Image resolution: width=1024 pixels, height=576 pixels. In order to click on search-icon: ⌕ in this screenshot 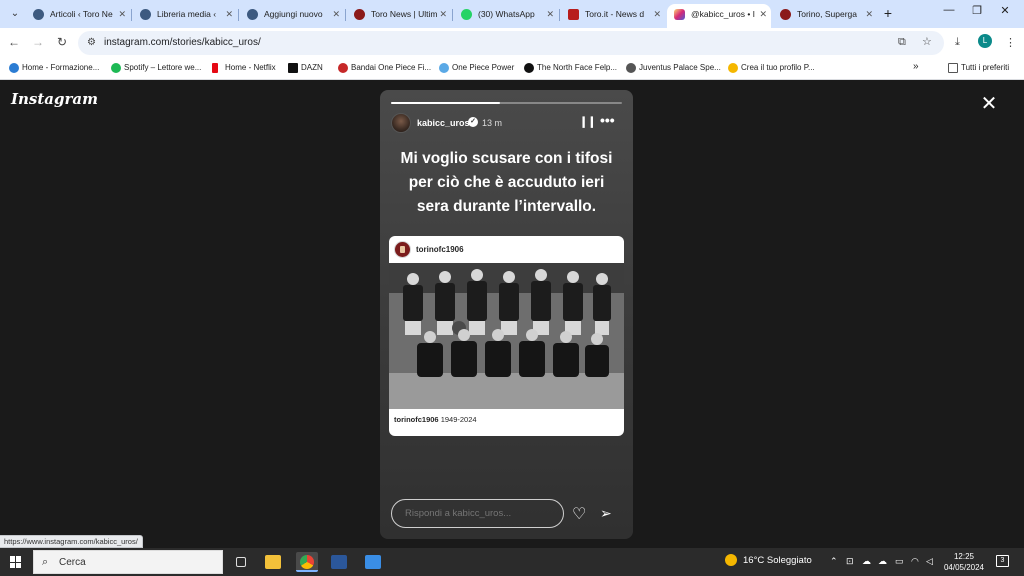, I will do `click(45, 562)`.